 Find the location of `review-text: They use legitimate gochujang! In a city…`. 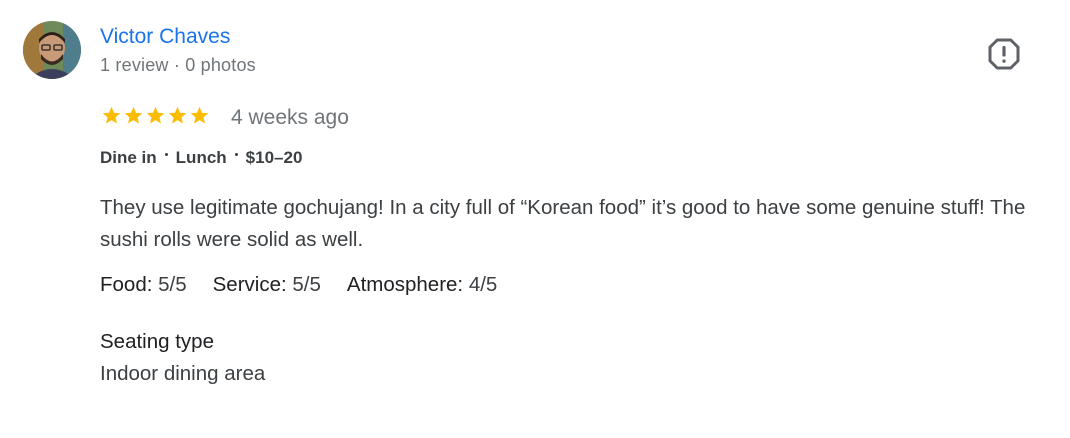

review-text: They use legitimate gochujang! In a city… is located at coordinates (563, 223).